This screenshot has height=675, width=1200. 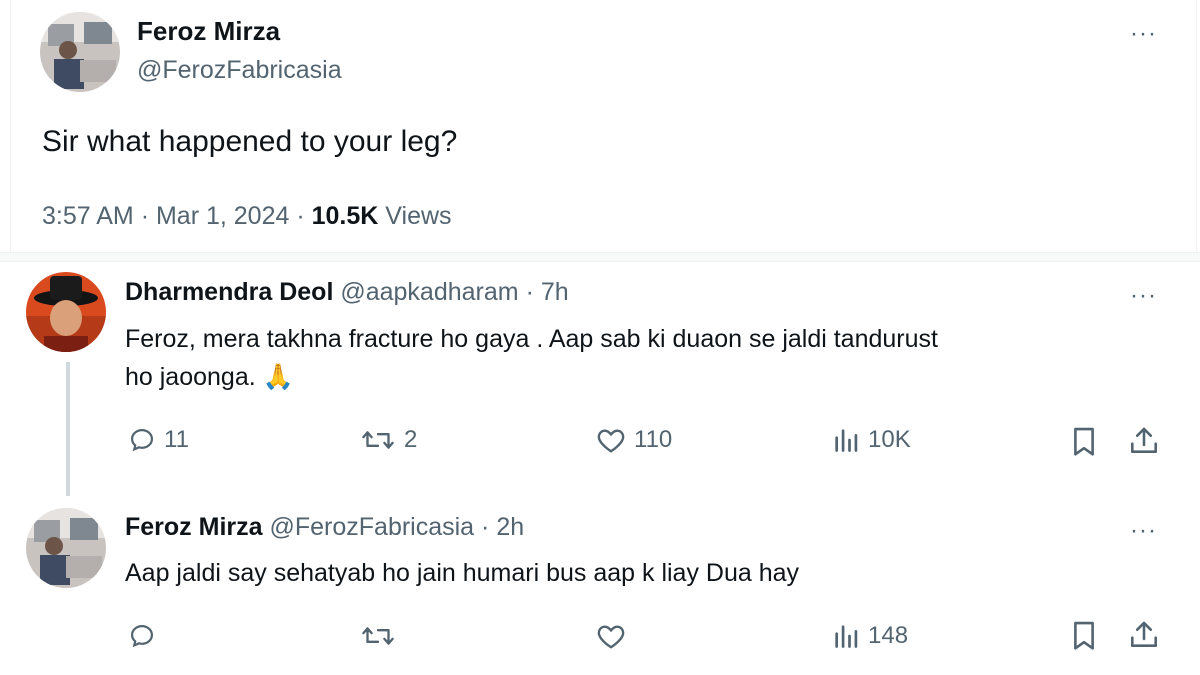 What do you see at coordinates (888, 635) in the screenshot?
I see `views-count: 148` at bounding box center [888, 635].